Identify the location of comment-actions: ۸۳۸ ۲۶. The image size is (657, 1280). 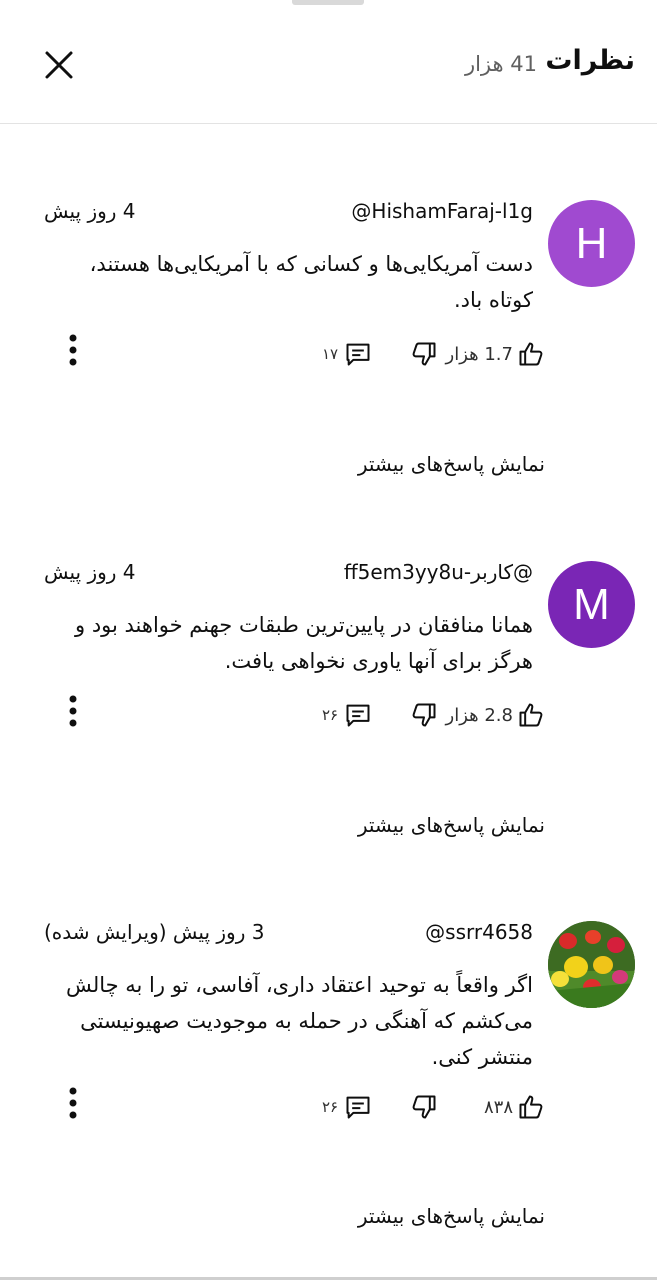
(328, 1107).